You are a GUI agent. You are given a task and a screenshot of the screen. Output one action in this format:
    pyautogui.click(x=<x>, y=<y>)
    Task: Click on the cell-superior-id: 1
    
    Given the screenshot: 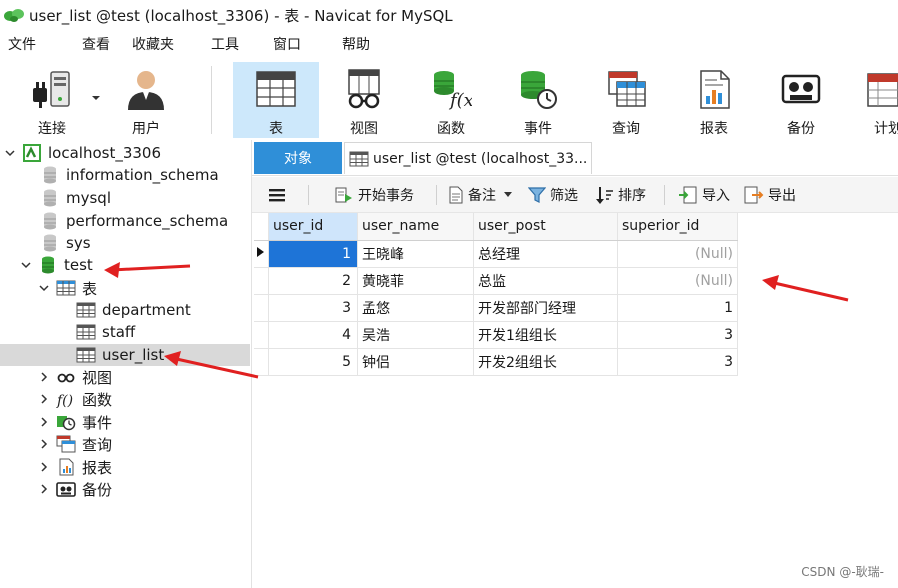 What is the action you would take?
    pyautogui.click(x=677, y=308)
    